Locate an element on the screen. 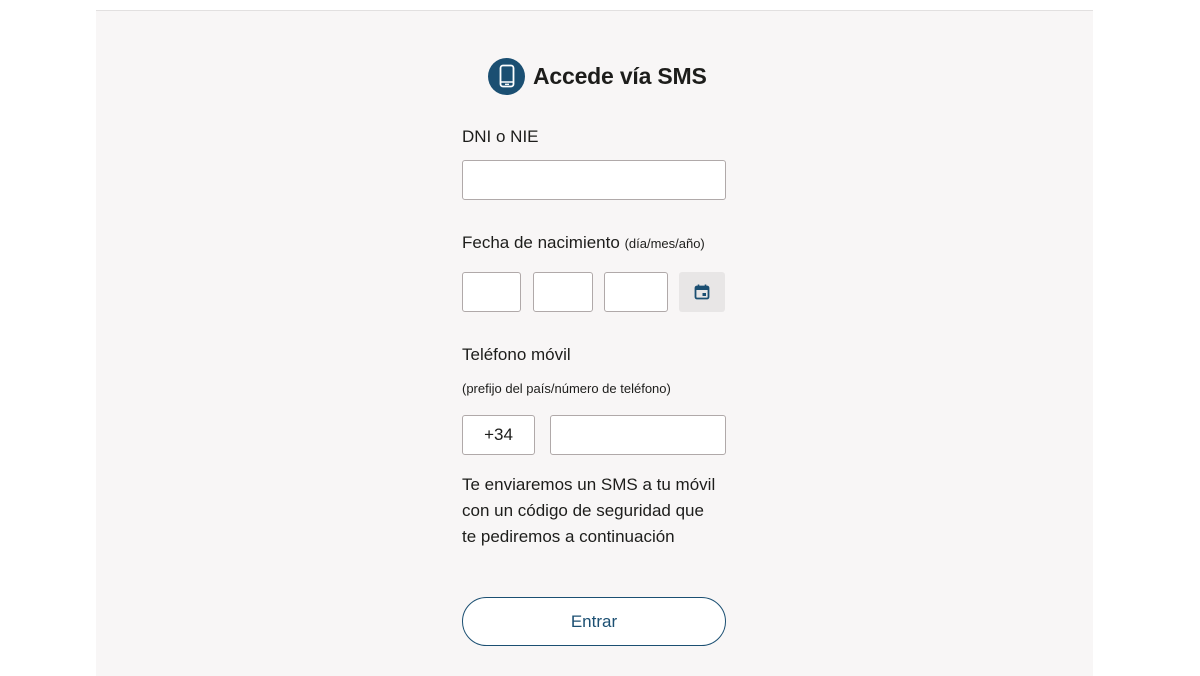  birth-date-hint: (día/mes/año) is located at coordinates (664, 243).